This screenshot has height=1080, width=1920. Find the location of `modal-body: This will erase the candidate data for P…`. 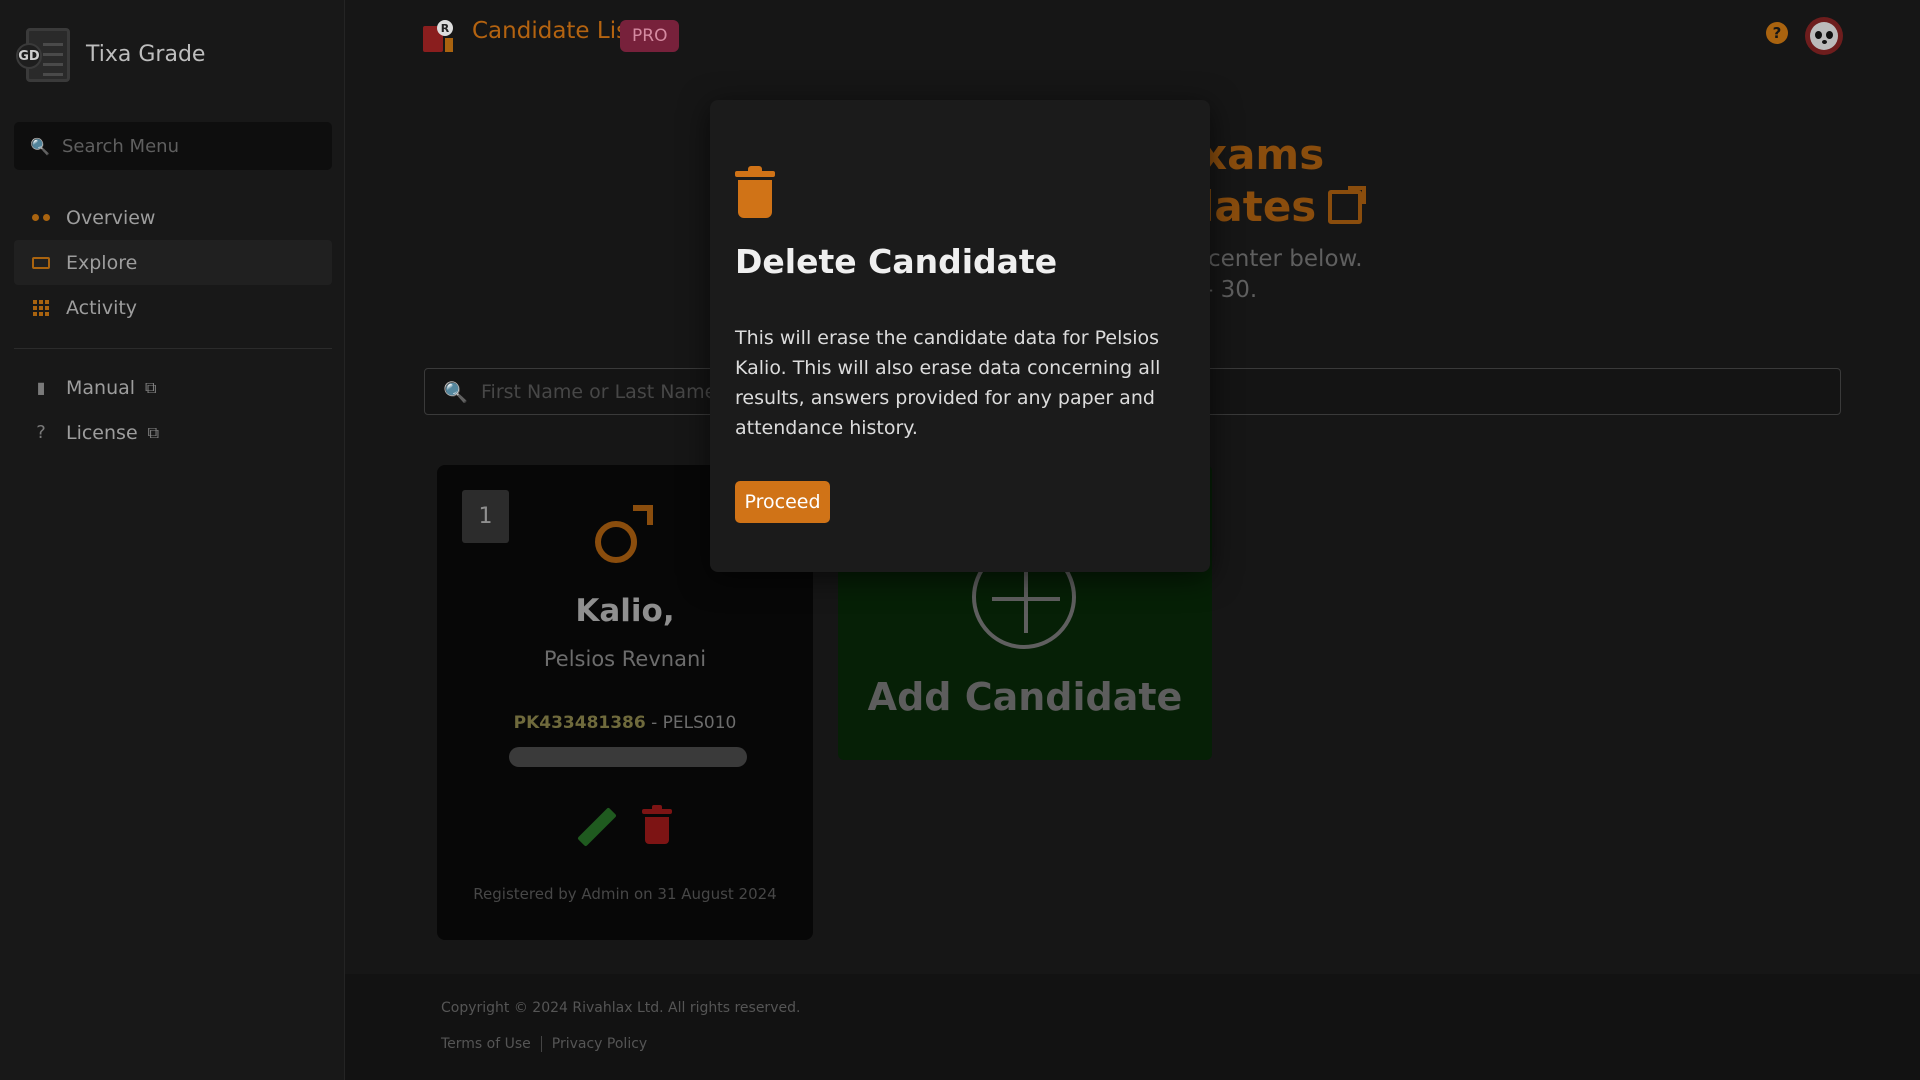

modal-body: This will erase the candidate data for P… is located at coordinates (948, 383).